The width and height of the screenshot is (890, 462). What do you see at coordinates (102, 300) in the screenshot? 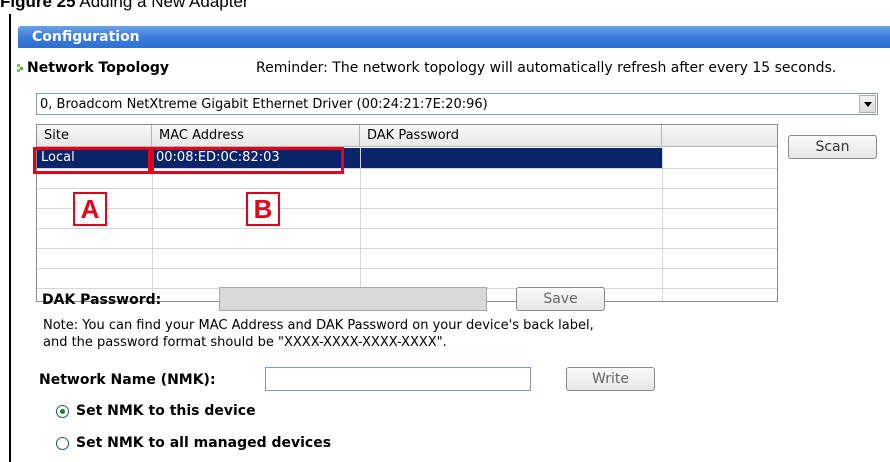
I see `dak-password-label: DAK Password:` at bounding box center [102, 300].